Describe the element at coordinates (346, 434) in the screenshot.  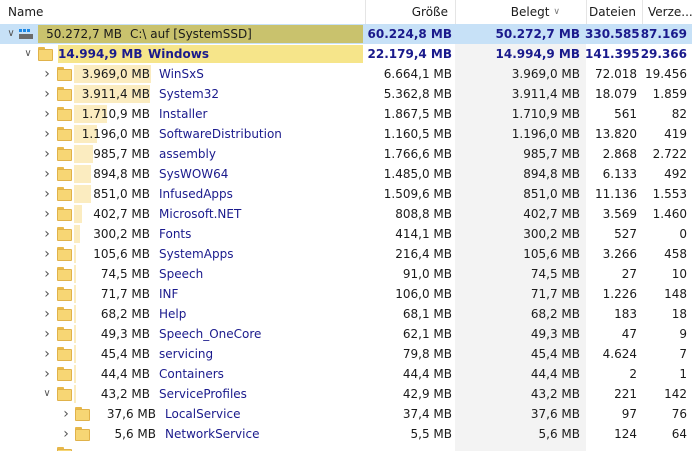
I see `tree-row-subfolder: › 5,6 MB NetworkService 5,5 MB 5,6 MB 124 64` at that location.